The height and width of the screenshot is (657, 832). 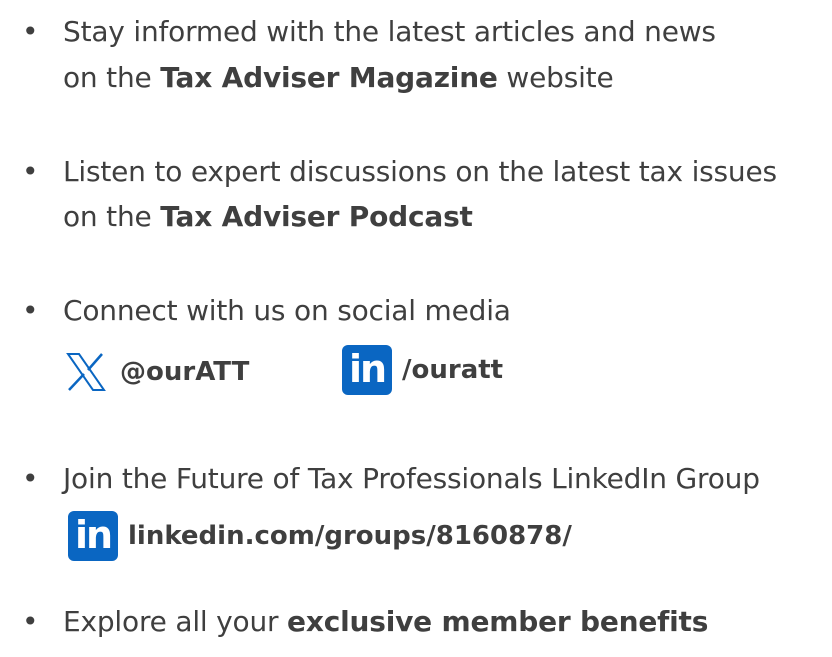 I want to click on linkedin-group-link: in linkedin.com/groups/8160878/, so click(x=320, y=536).